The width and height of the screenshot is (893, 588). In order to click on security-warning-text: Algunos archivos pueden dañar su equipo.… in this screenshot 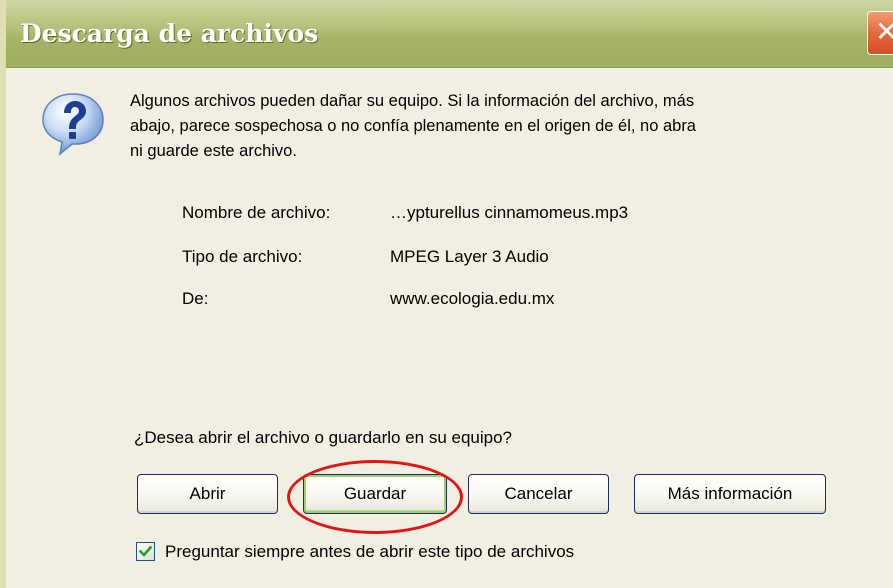, I will do `click(413, 126)`.